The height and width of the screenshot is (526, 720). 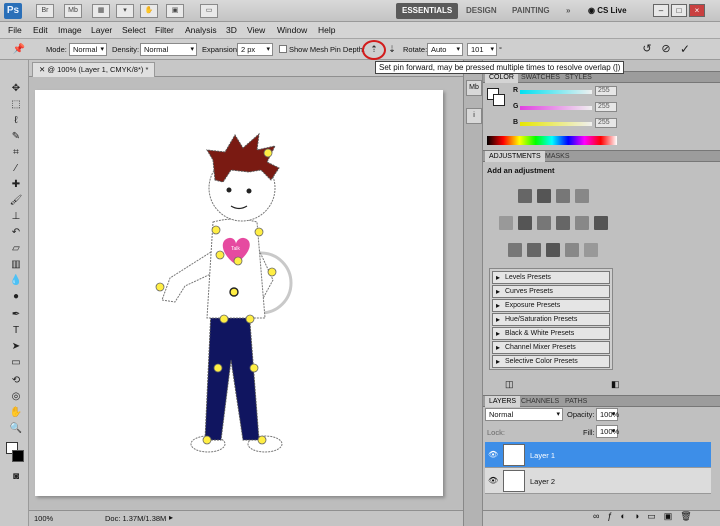 I want to click on tab-paths: PATHS, so click(x=576, y=401).